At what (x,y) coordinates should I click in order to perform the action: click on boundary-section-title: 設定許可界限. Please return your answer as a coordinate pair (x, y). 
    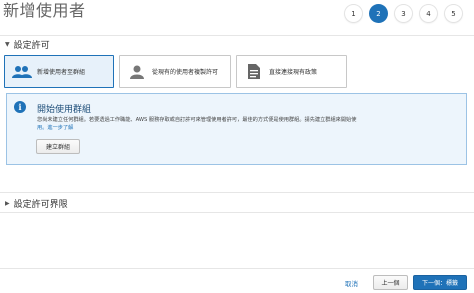
    Looking at the image, I should click on (40, 205).